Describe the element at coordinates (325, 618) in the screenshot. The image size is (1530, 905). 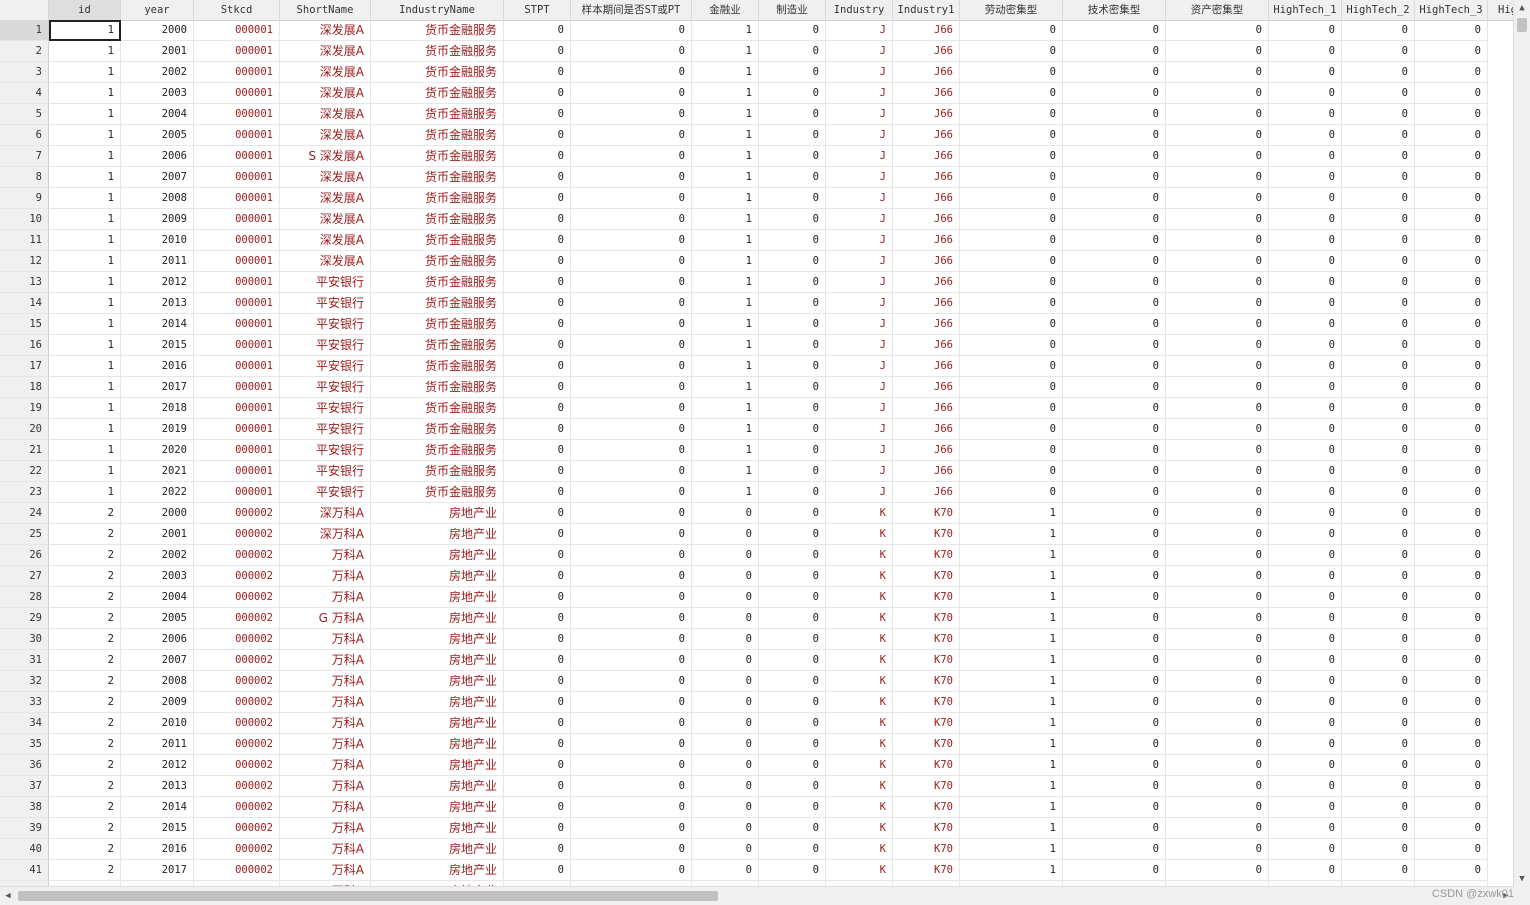
I see `table-cell: G 万科A` at that location.